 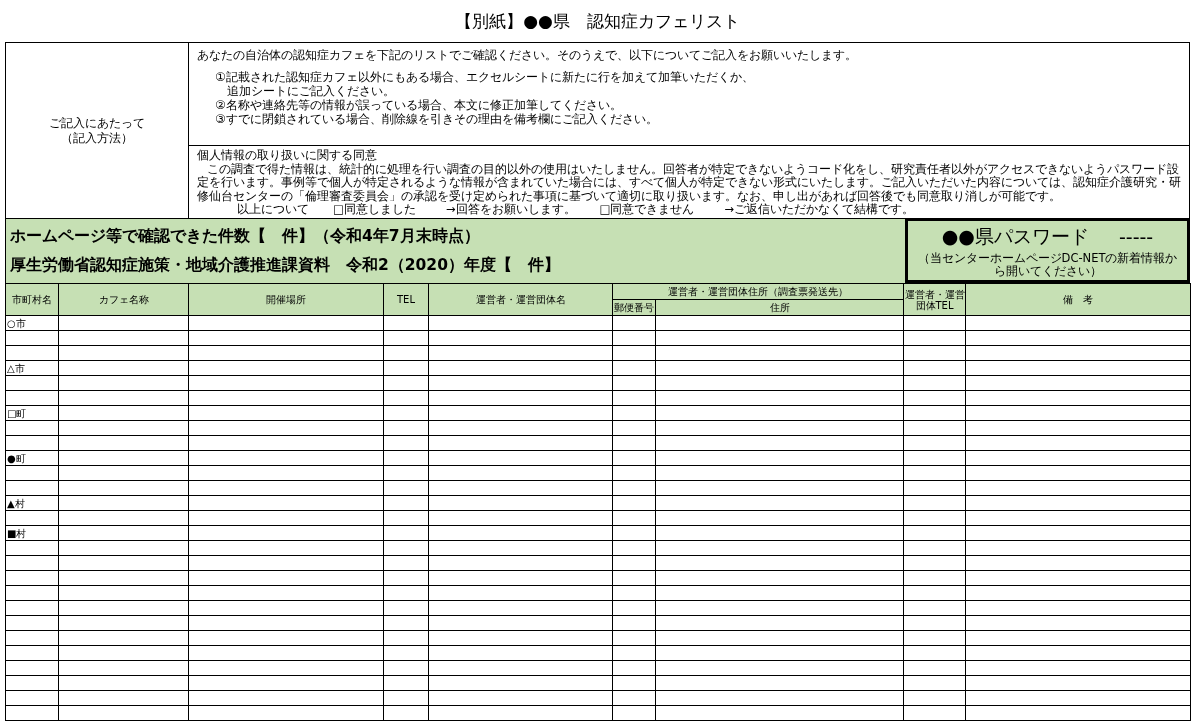 I want to click on guide-sublabel: （記入方法）, so click(x=97, y=138).